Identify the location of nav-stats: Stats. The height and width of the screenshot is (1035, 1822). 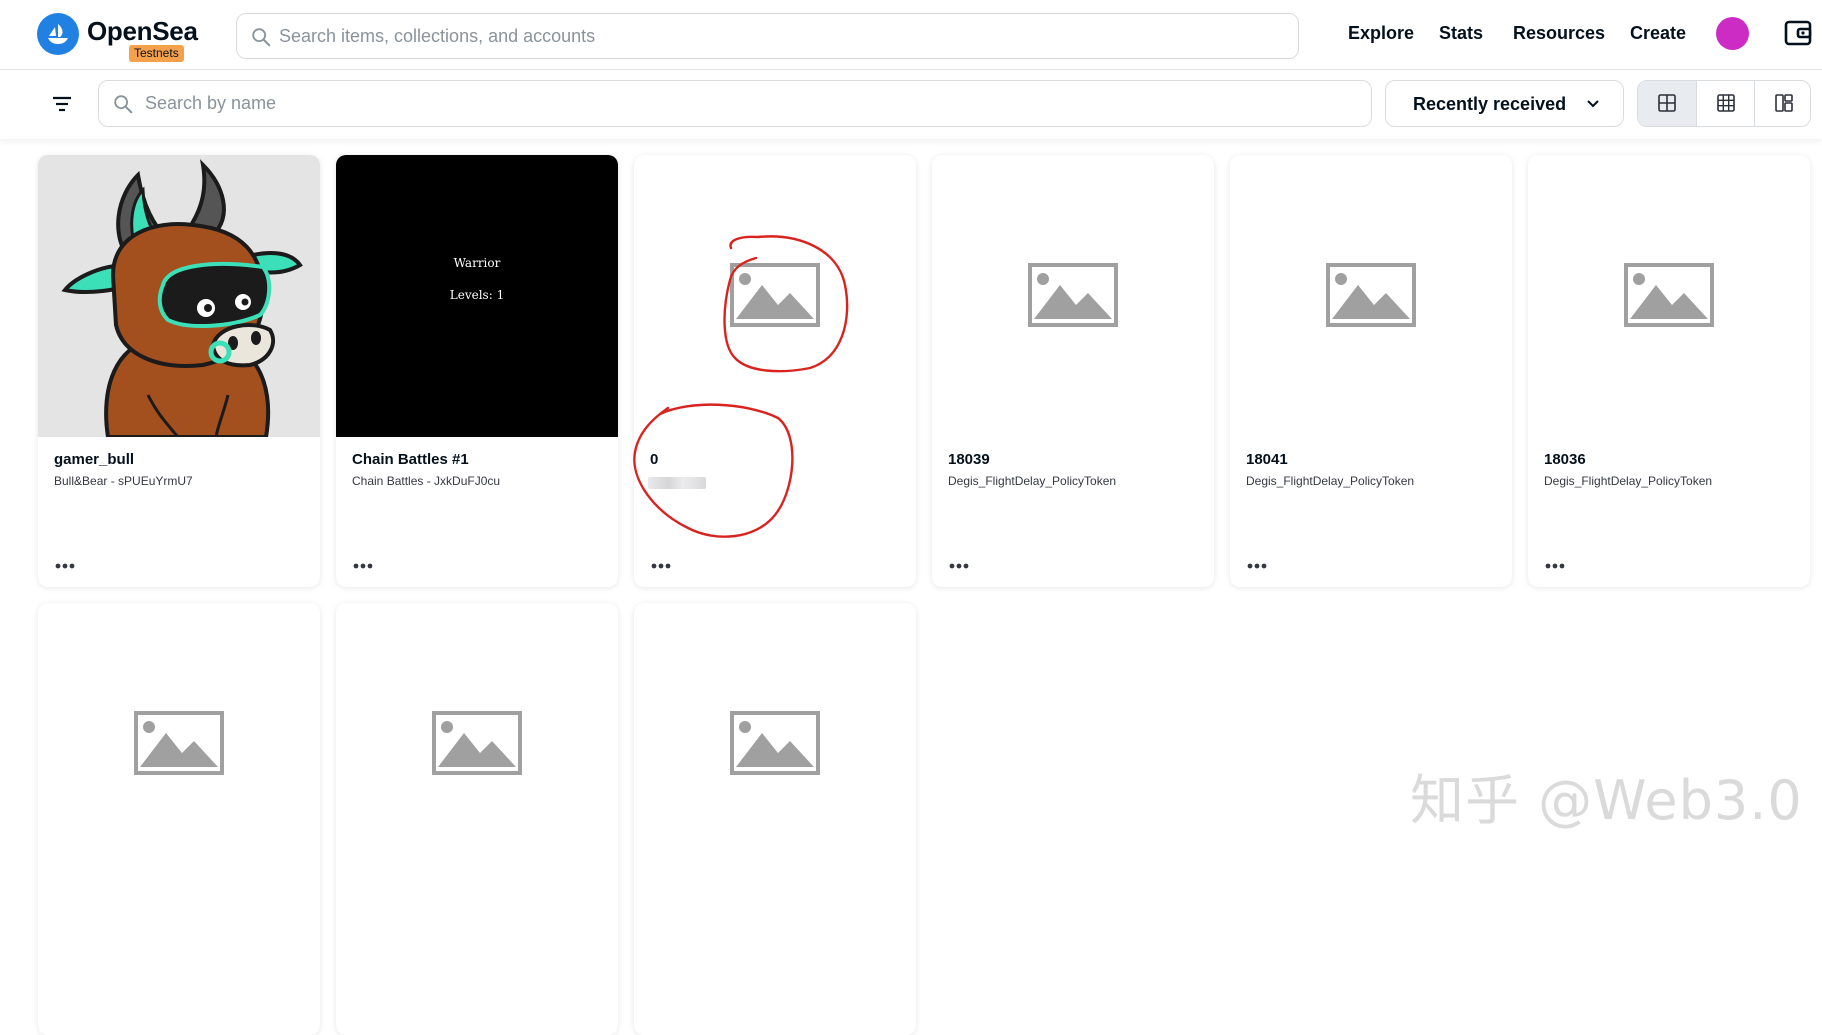
(1461, 33).